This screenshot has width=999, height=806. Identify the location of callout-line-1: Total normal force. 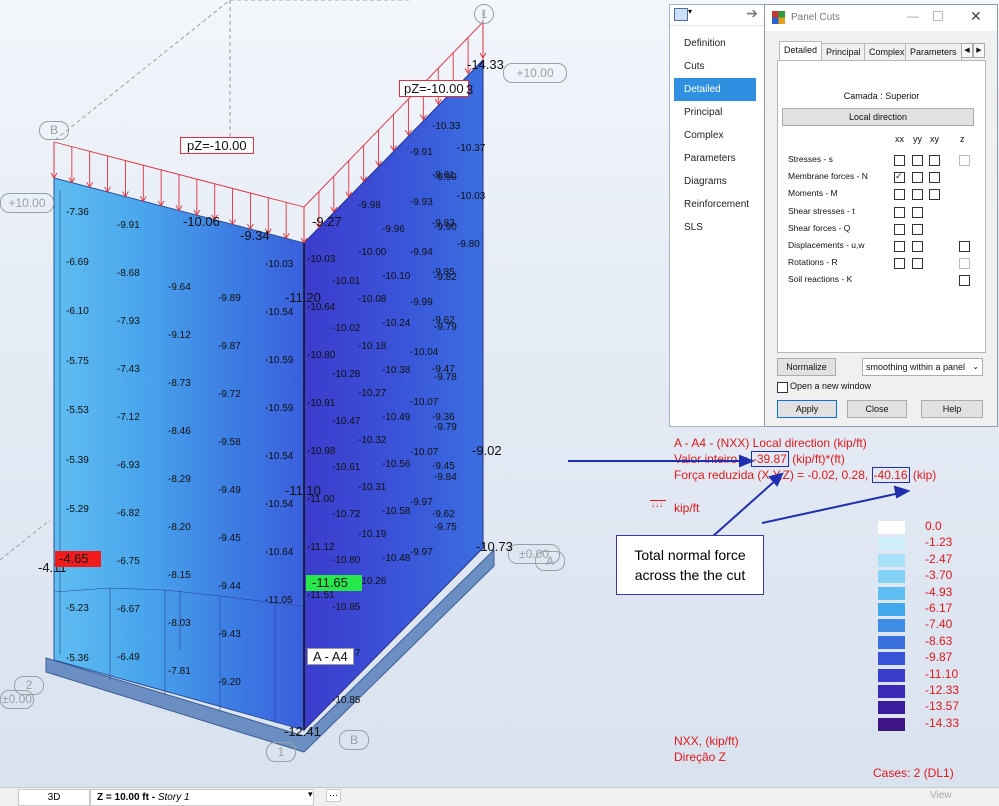
(690, 555).